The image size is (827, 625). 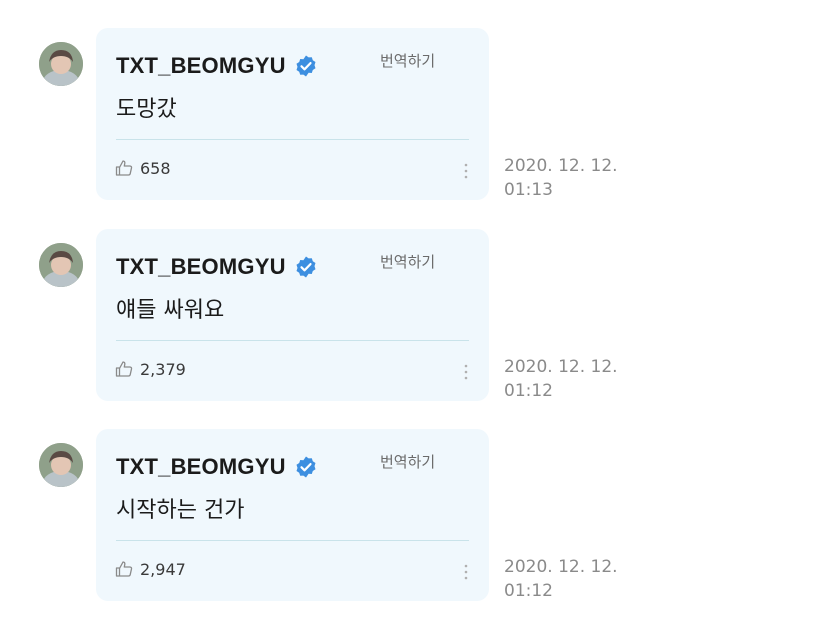 What do you see at coordinates (292, 315) in the screenshot?
I see `comment-bubble: TXT_BEOMGYU 번역하기 얘들 싸워요 2,379` at bounding box center [292, 315].